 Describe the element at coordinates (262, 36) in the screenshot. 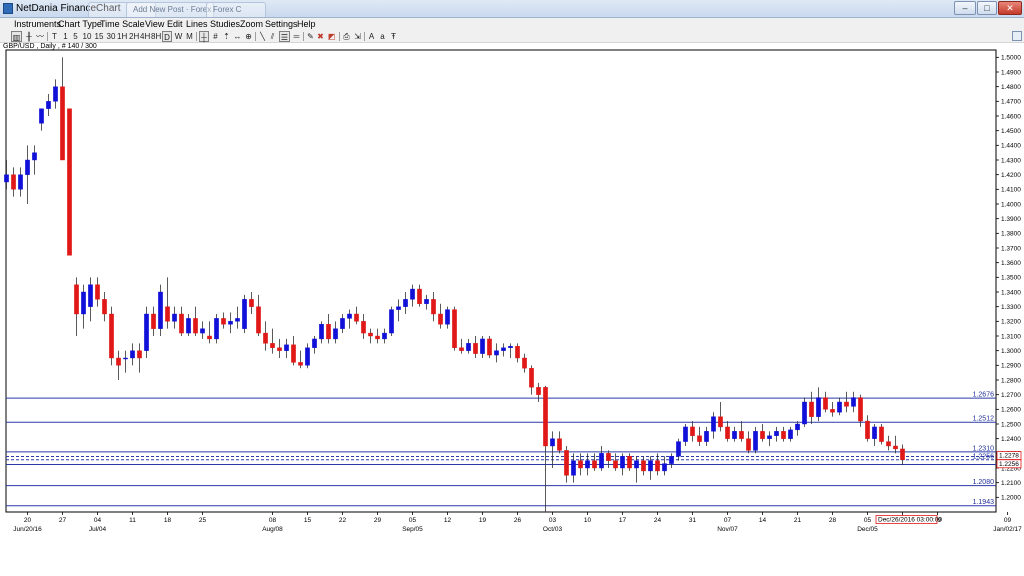

I see `trendline-icon: ╲` at that location.